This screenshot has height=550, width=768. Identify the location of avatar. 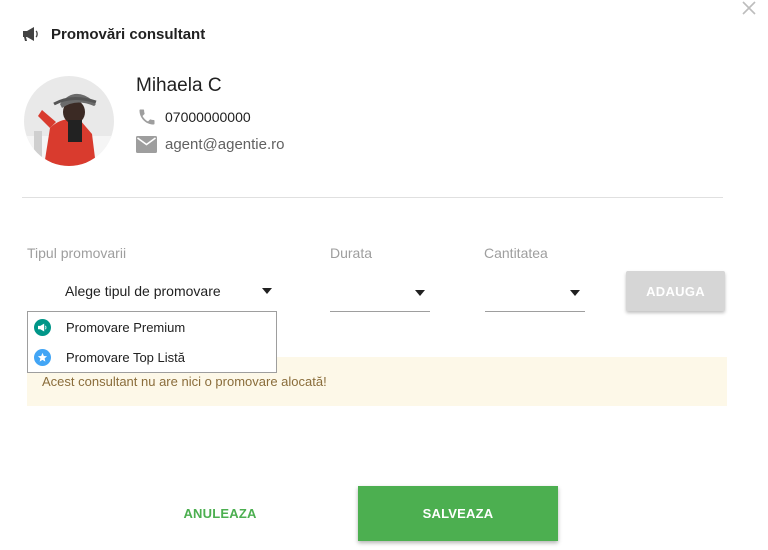
(69, 121).